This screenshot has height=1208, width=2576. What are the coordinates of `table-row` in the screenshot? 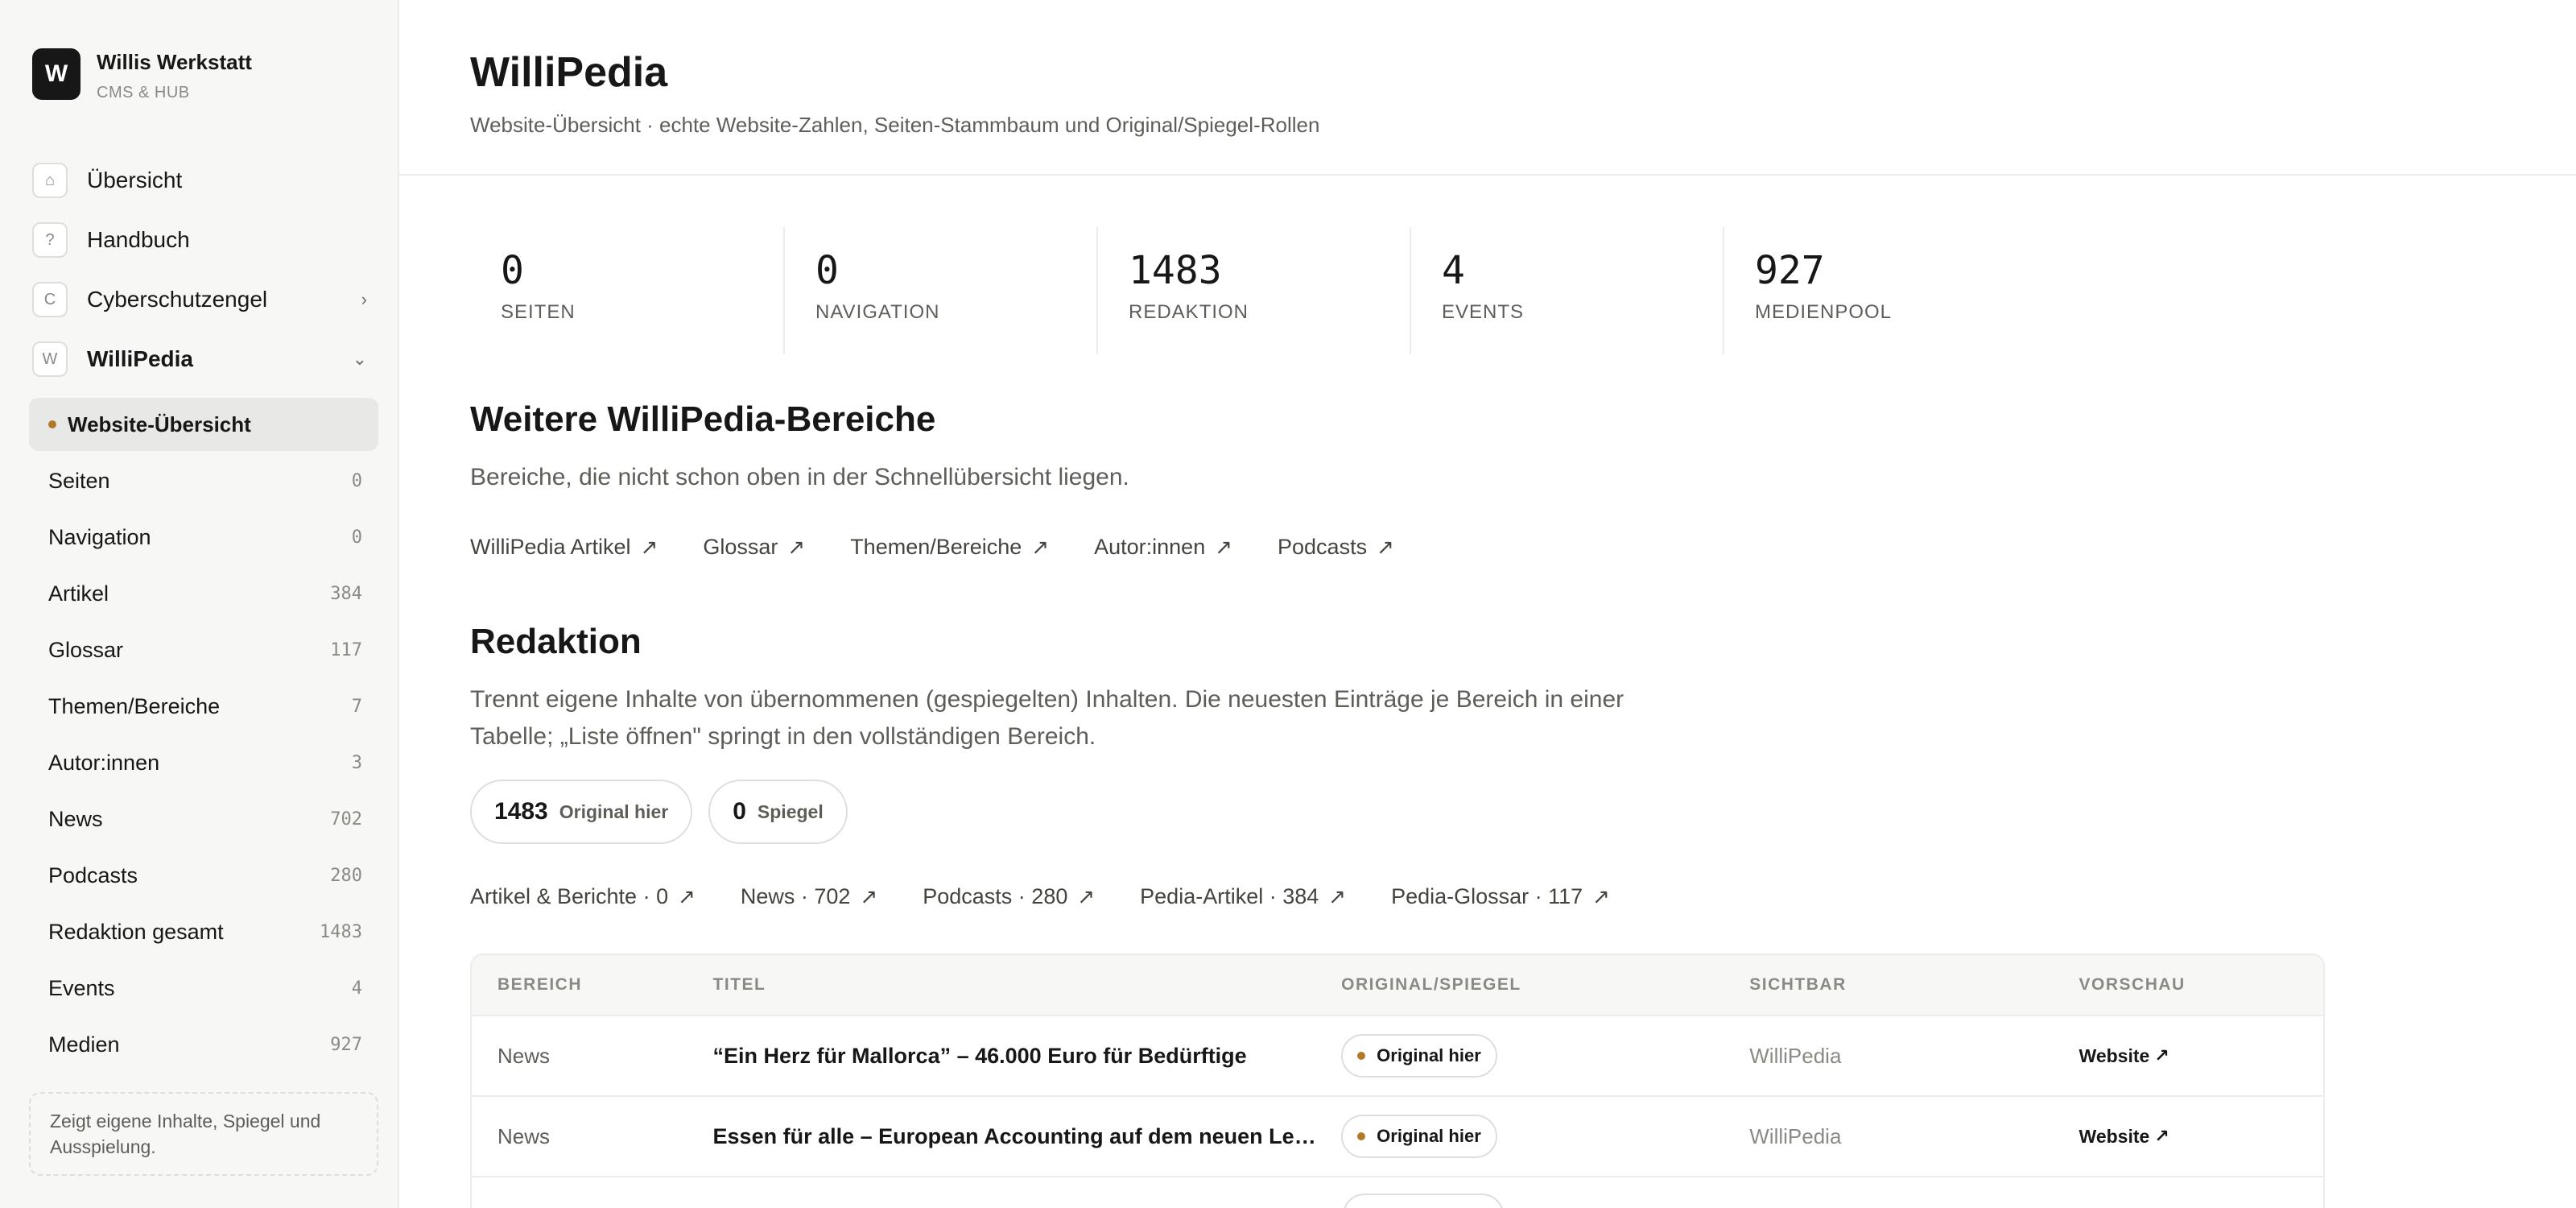 It's located at (1397, 1192).